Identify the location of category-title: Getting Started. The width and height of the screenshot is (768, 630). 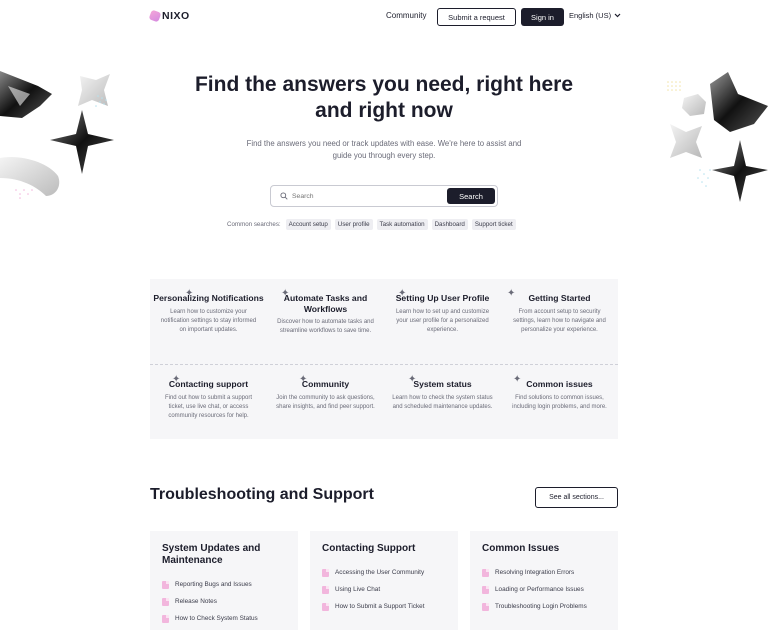
(559, 298).